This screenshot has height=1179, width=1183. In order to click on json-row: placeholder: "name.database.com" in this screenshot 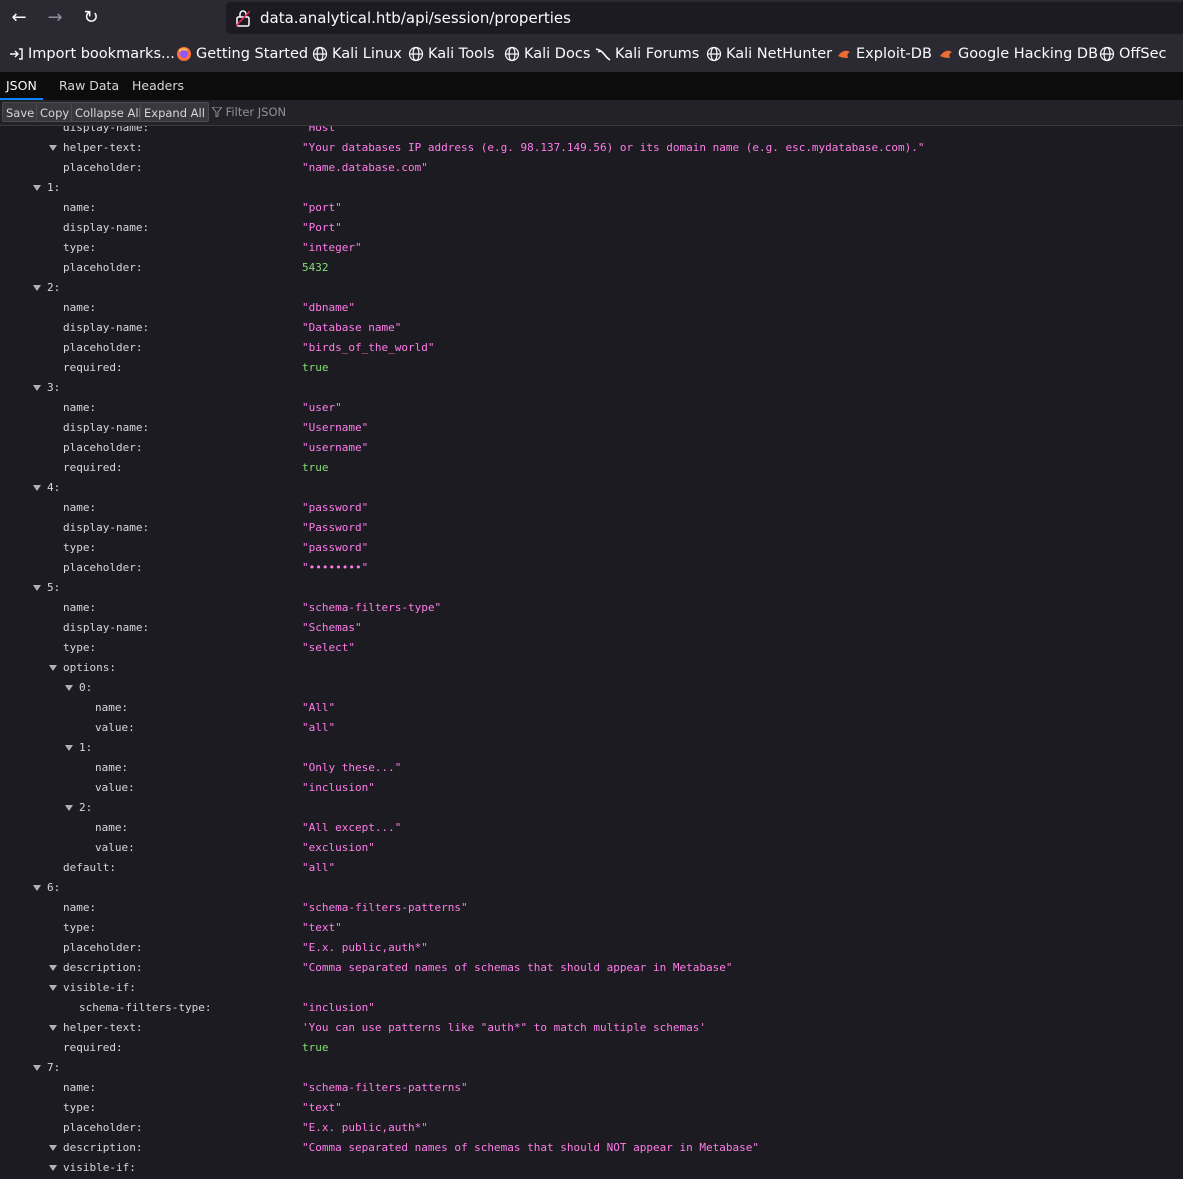, I will do `click(591, 168)`.